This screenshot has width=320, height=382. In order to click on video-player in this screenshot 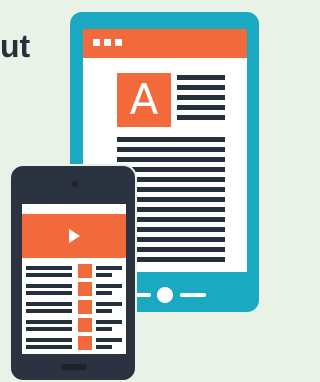, I will do `click(74, 236)`.